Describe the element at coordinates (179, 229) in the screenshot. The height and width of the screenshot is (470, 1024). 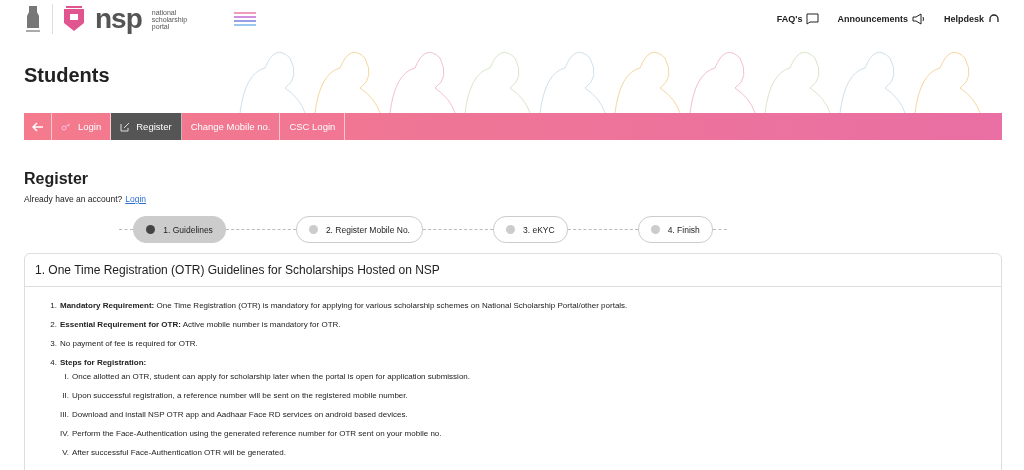
I see `step-pill: 1. Guidelines` at that location.